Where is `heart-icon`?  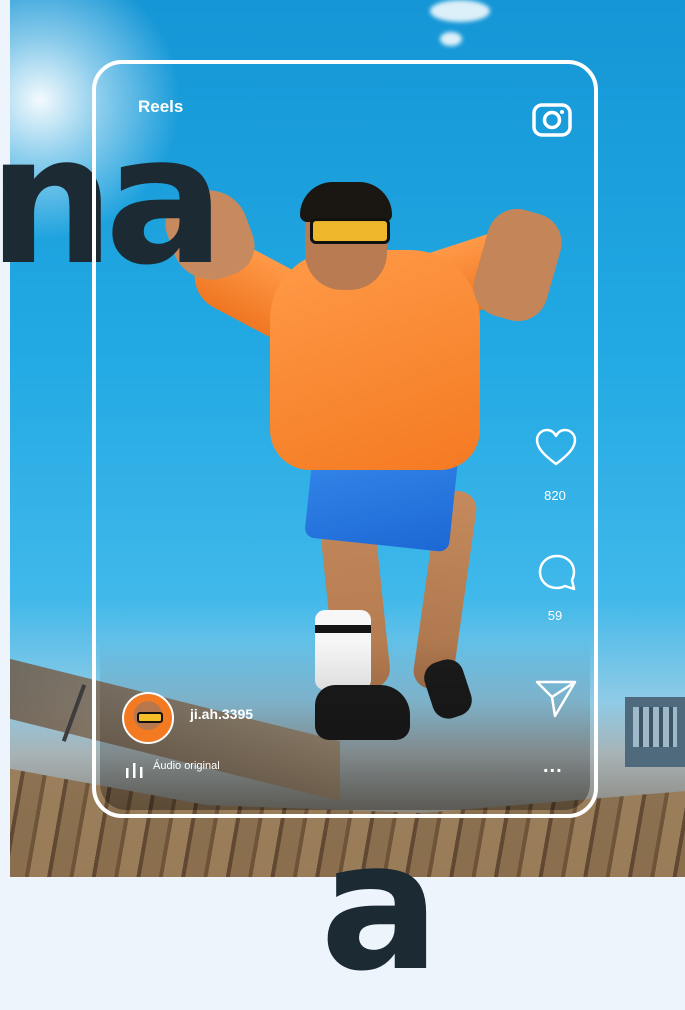
heart-icon is located at coordinates (556, 448).